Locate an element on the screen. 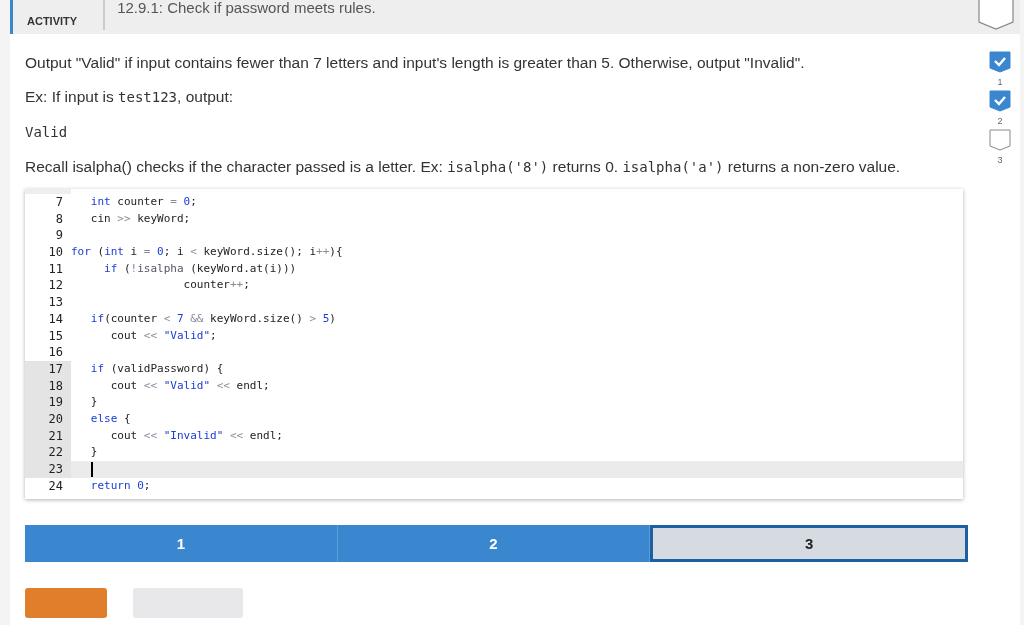  code-line: if(counter < 7 && keyWord.size() > 5) is located at coordinates (212, 318).